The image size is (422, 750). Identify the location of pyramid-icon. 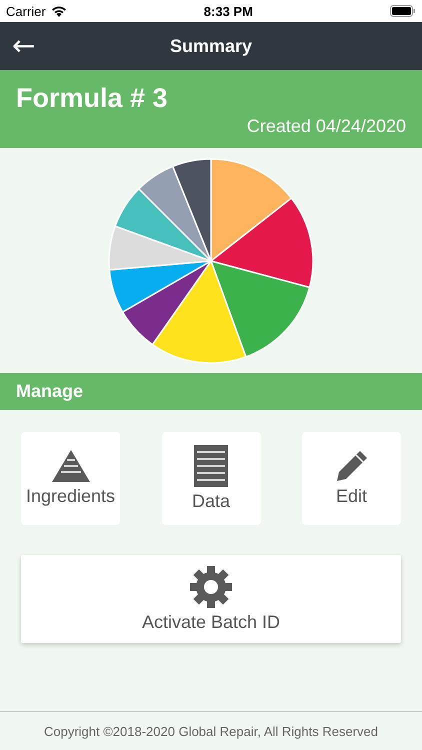
(71, 466).